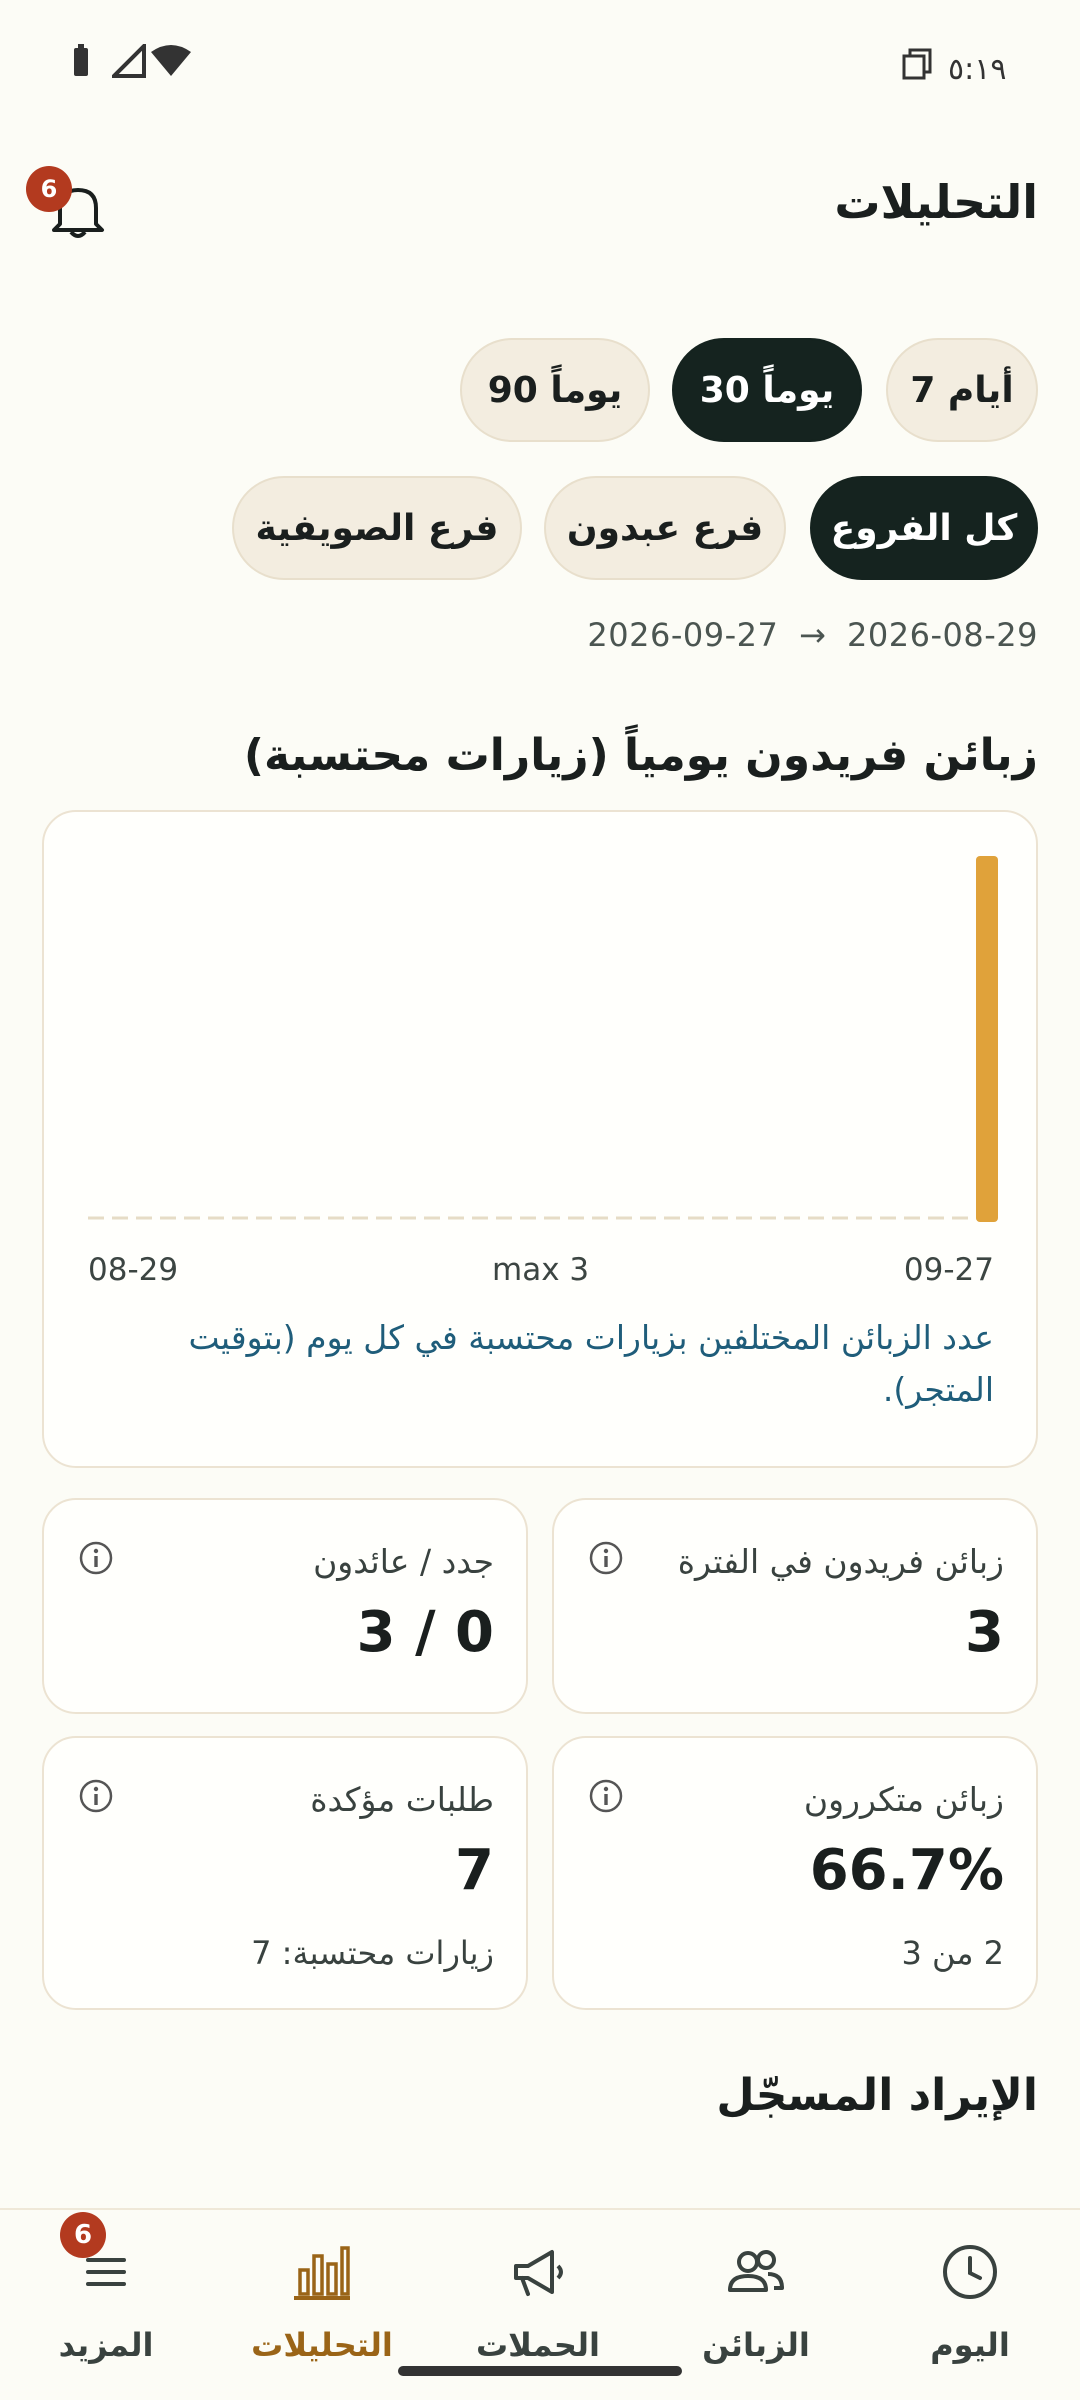 This screenshot has height=2400, width=1080. I want to click on stat-label: جدد / عائدون, so click(403, 1561).